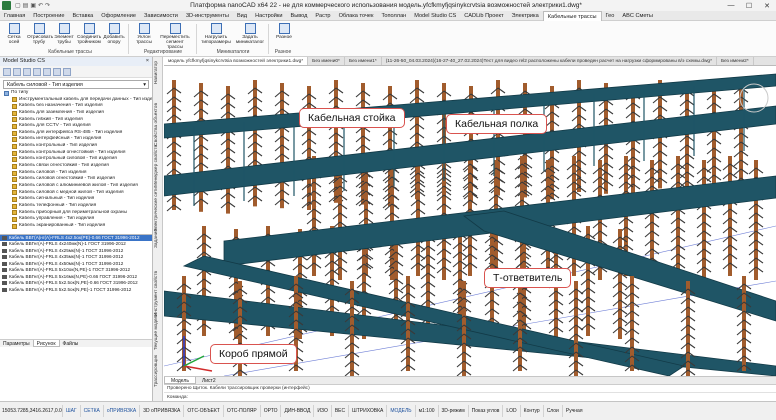  What do you see at coordinates (572, 15) in the screenshot?
I see `menu-tab: Кабельные трассы` at bounding box center [572, 15].